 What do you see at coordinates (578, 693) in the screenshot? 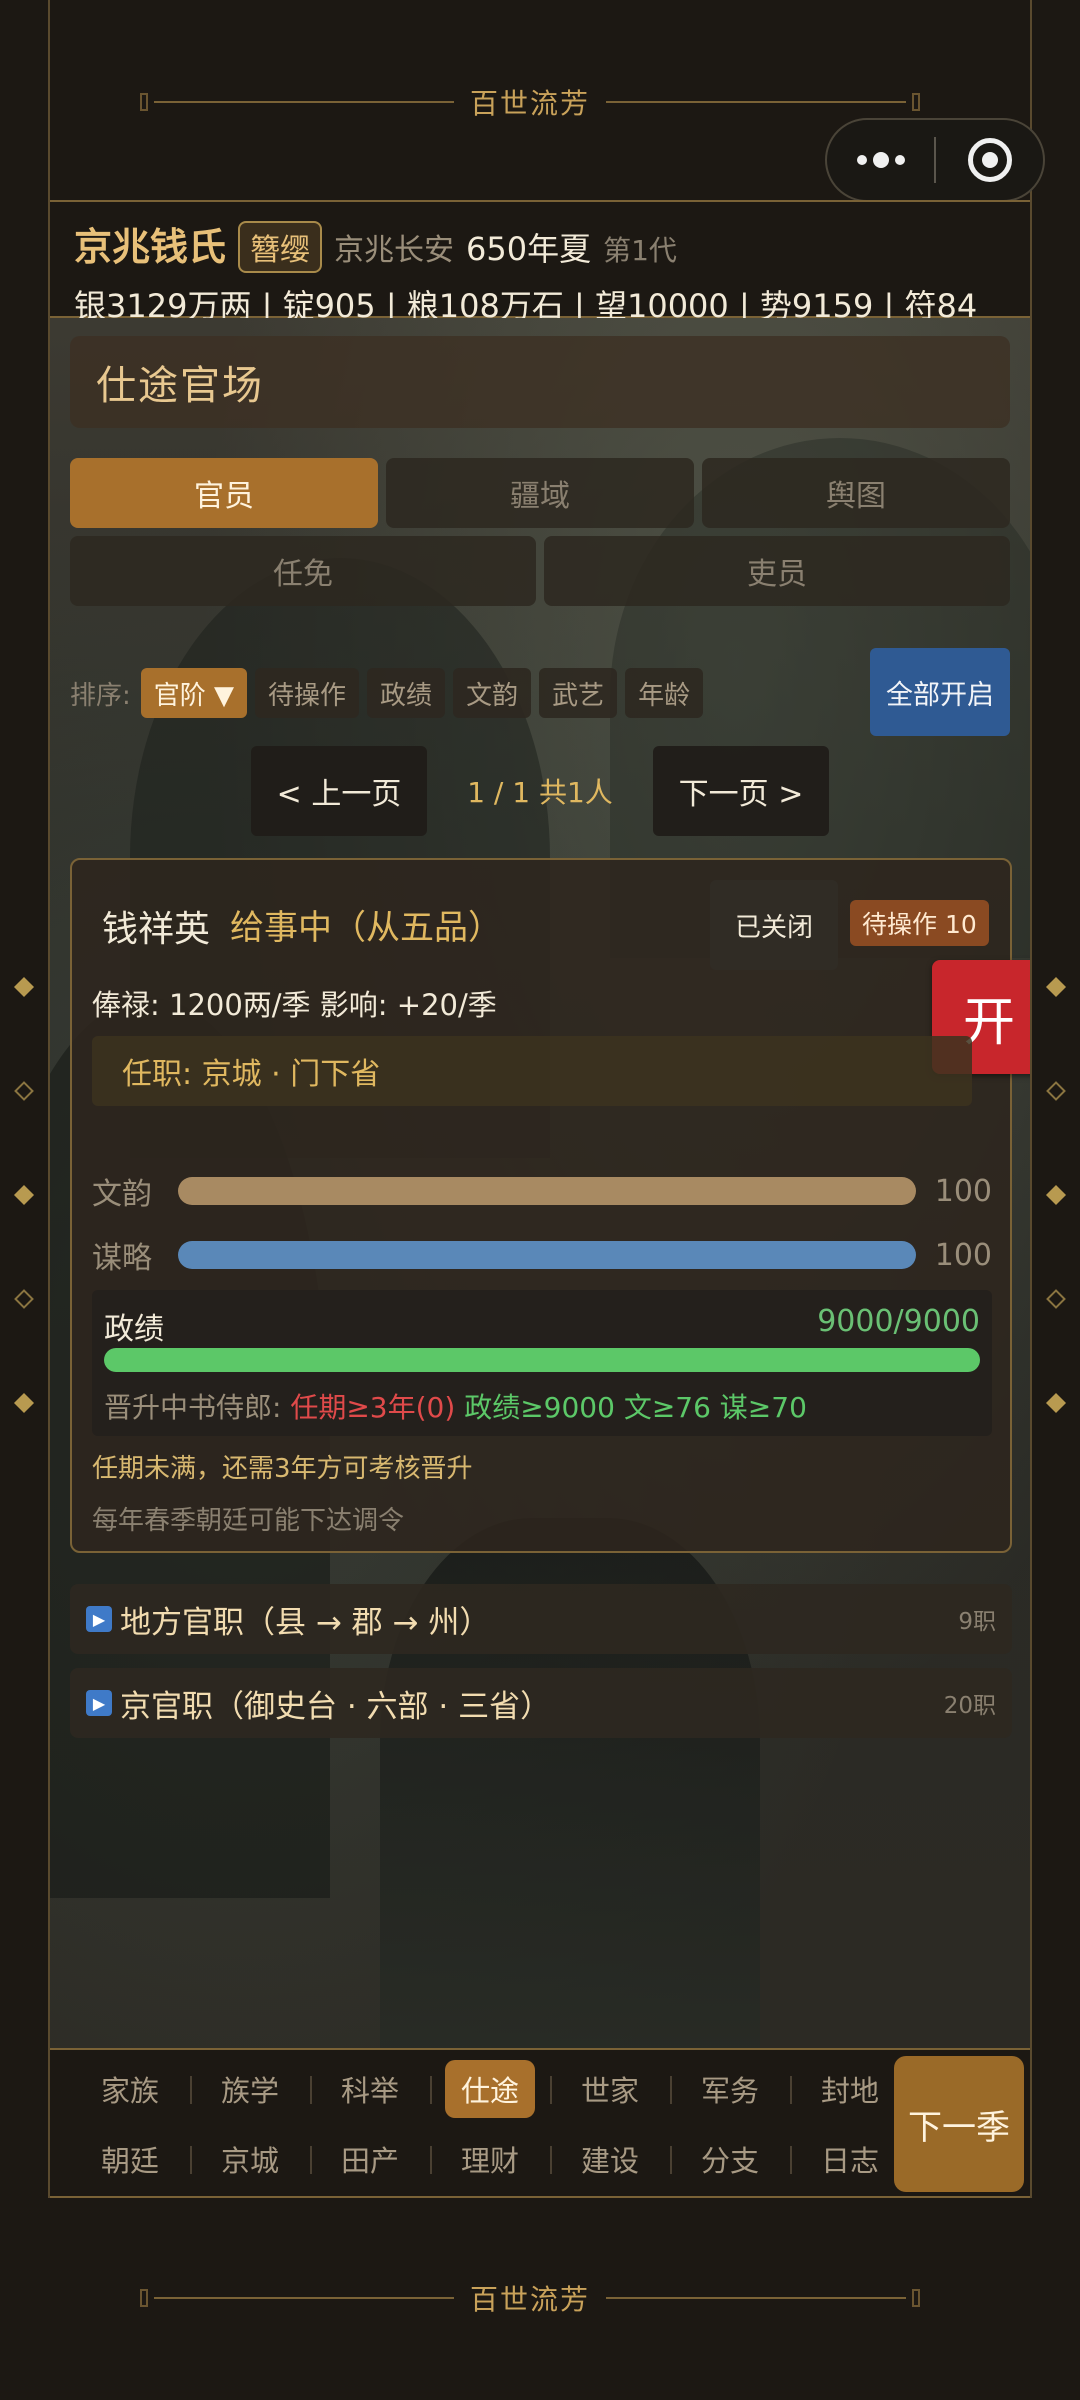
I see `sort-martial-chip: 武艺` at bounding box center [578, 693].